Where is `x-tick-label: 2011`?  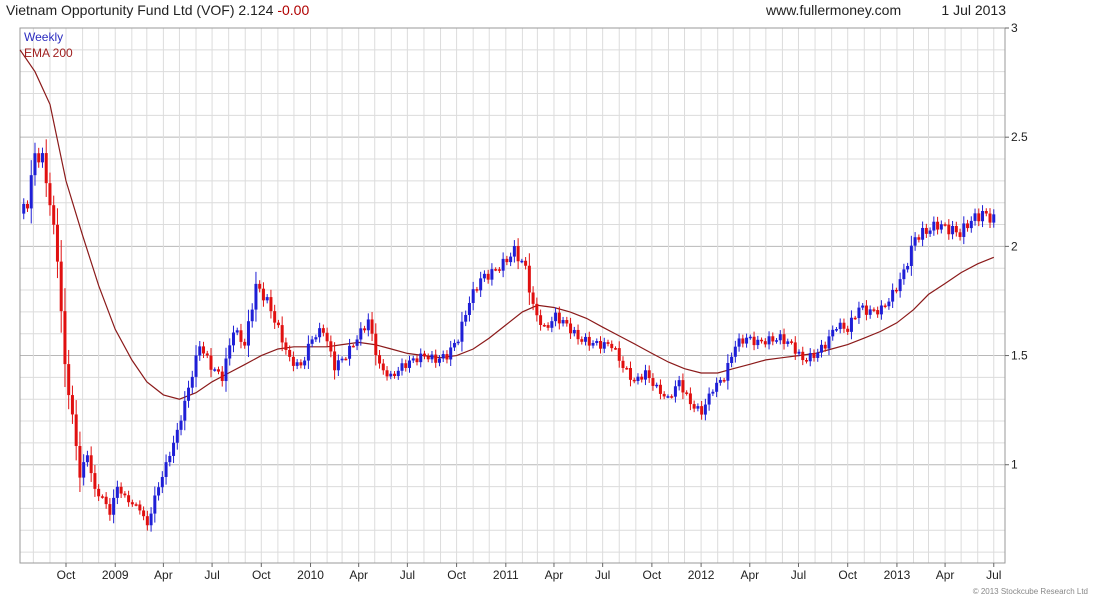 x-tick-label: 2011 is located at coordinates (506, 575).